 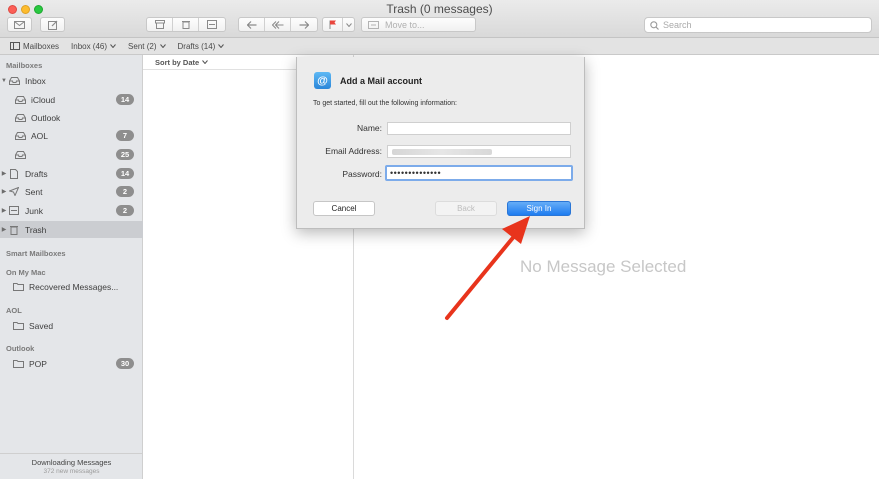 I want to click on disclosure-open-icon: ▼, so click(x=4, y=80).